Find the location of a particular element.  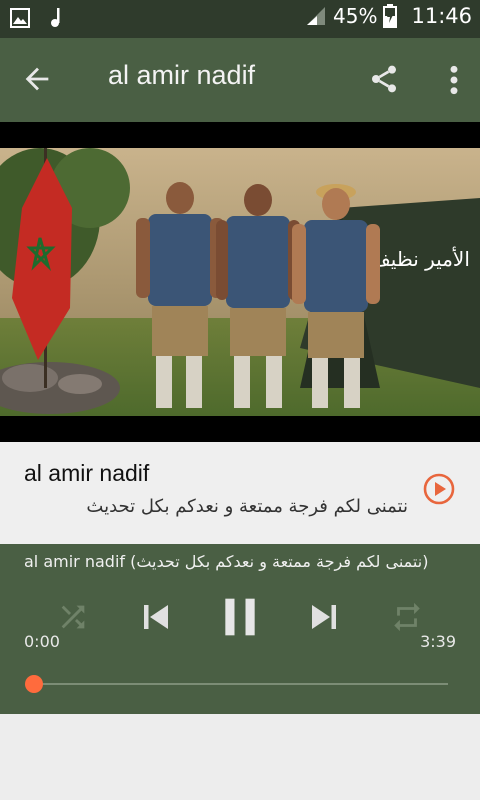

page-title: al amir nadif is located at coordinates (182, 75).